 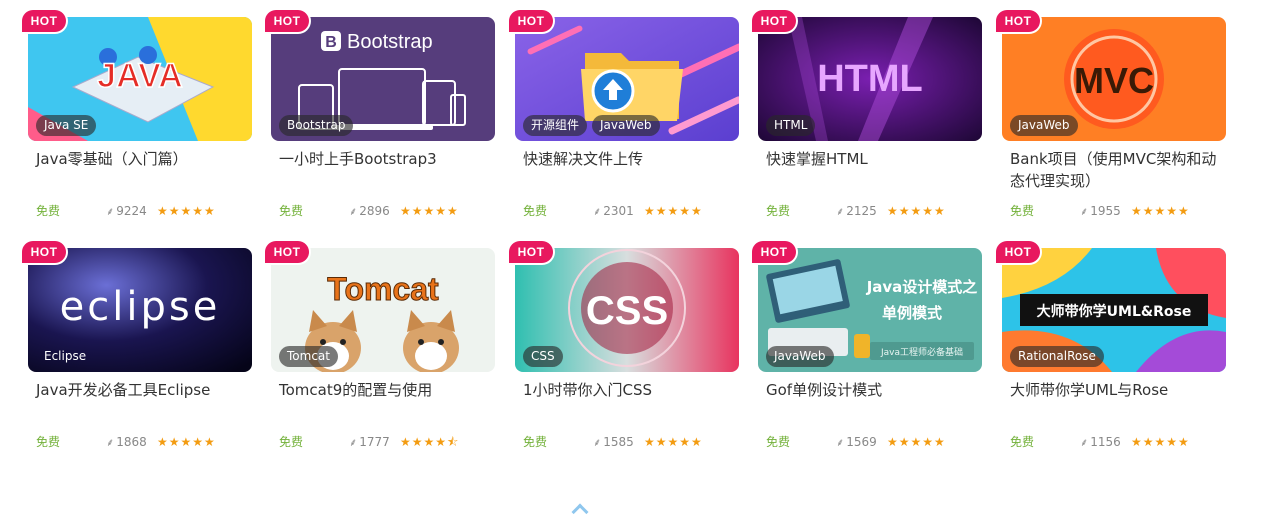 I want to click on course-tag: Eclipse, so click(x=65, y=356).